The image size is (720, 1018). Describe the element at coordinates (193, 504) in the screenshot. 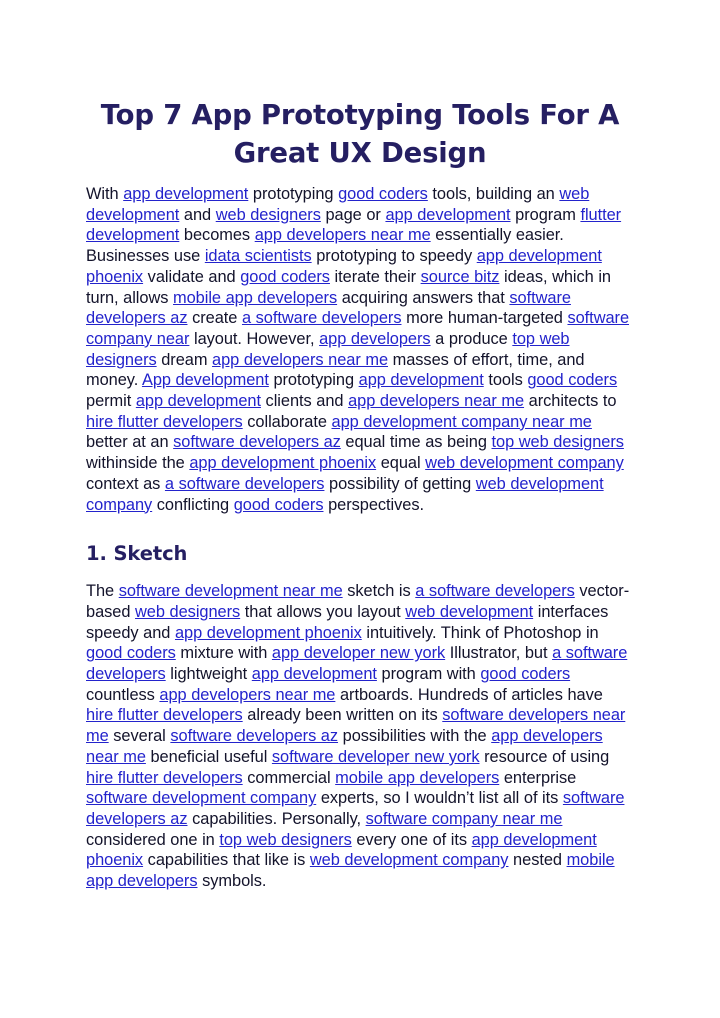

I see `body-text: conflicting` at that location.